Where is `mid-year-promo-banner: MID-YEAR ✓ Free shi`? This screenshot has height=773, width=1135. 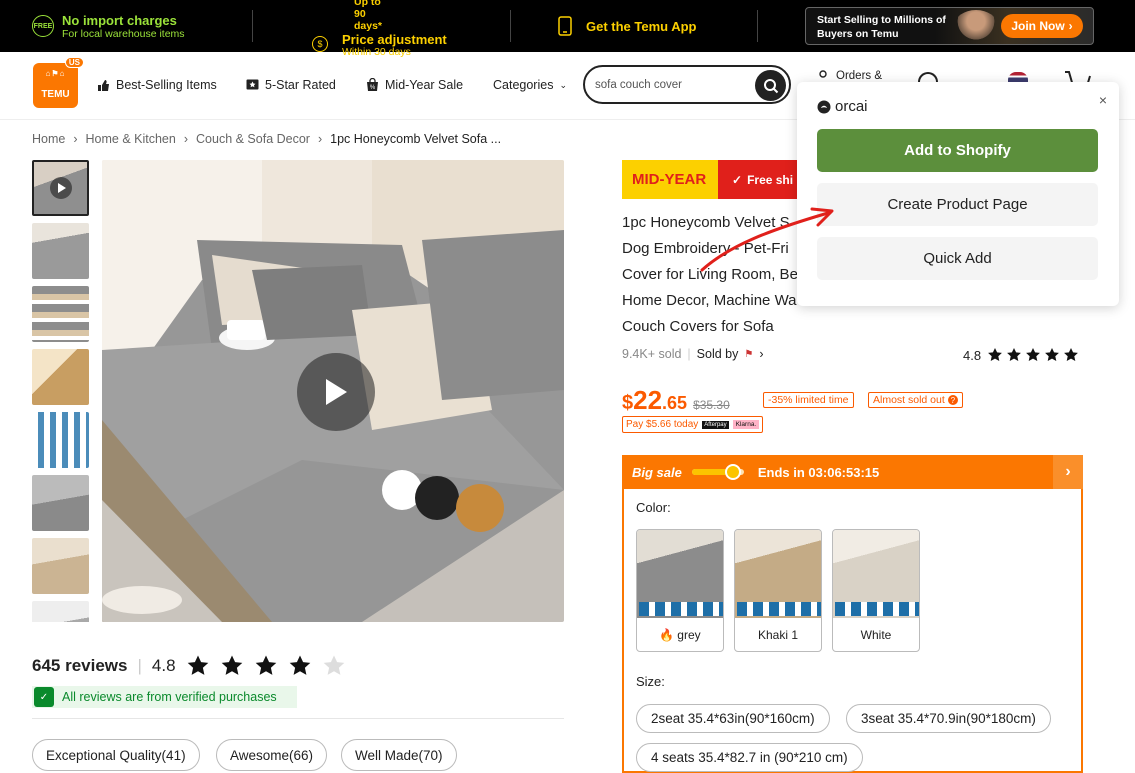 mid-year-promo-banner: MID-YEAR ✓ Free shi is located at coordinates (717, 179).